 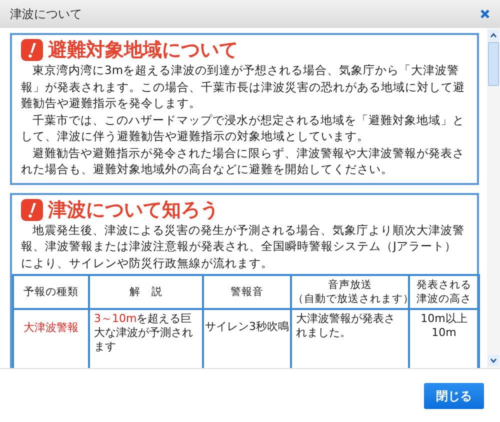 What do you see at coordinates (243, 128) in the screenshot?
I see `paragraph: 千葉市では、このハザードマップで浸水が想定される地域を「避難対象地域」として、津波に伴う避難勧告や避難指示の対象地域としています。` at bounding box center [243, 128].